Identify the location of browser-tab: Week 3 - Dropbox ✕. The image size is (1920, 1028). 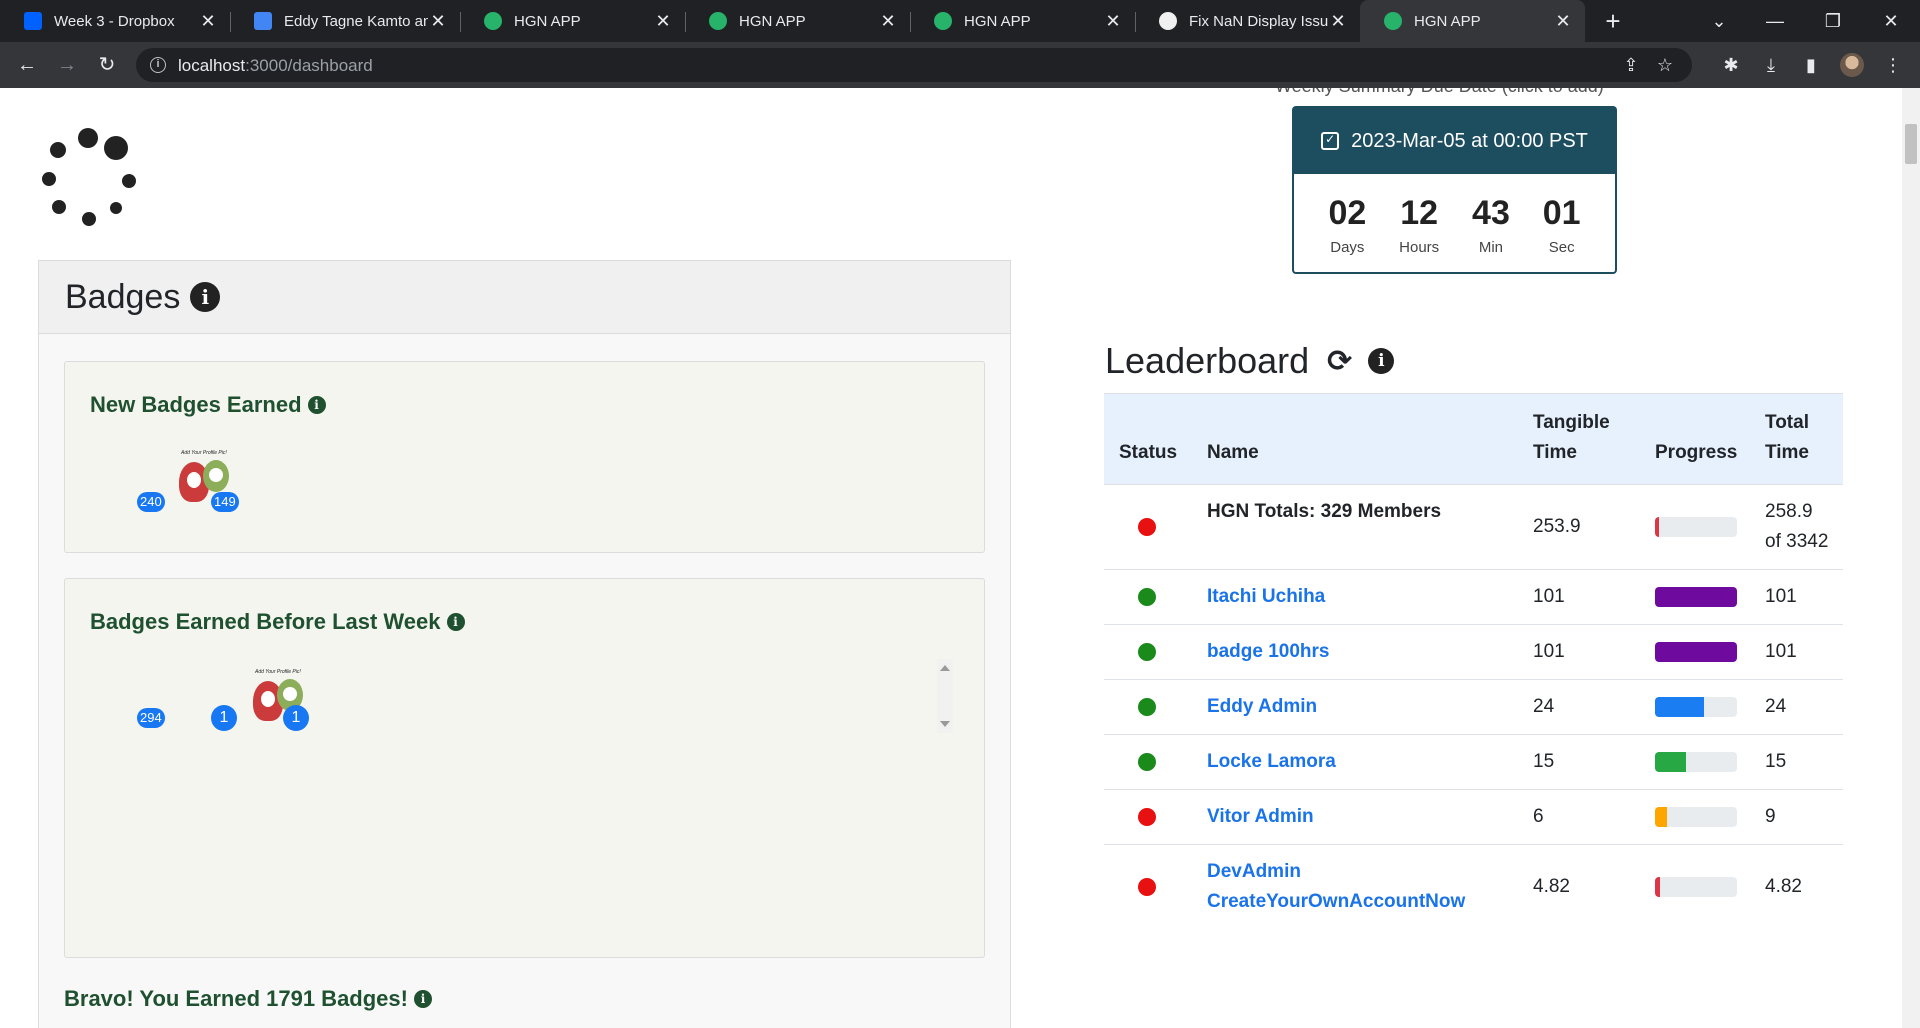
(115, 21).